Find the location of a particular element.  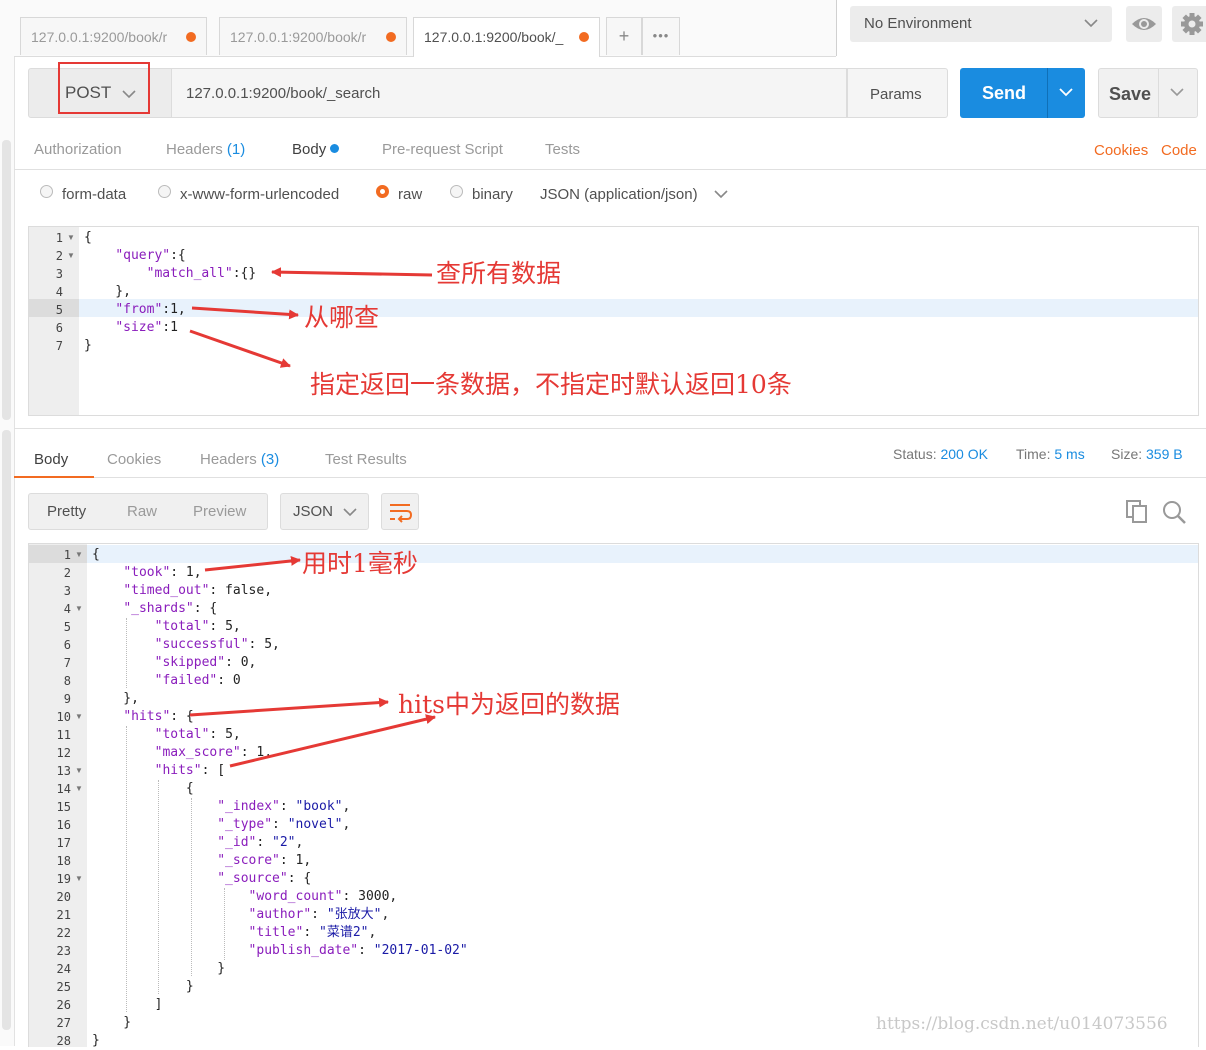

annotation-hits: hits中为返回的数据 is located at coordinates (509, 704).